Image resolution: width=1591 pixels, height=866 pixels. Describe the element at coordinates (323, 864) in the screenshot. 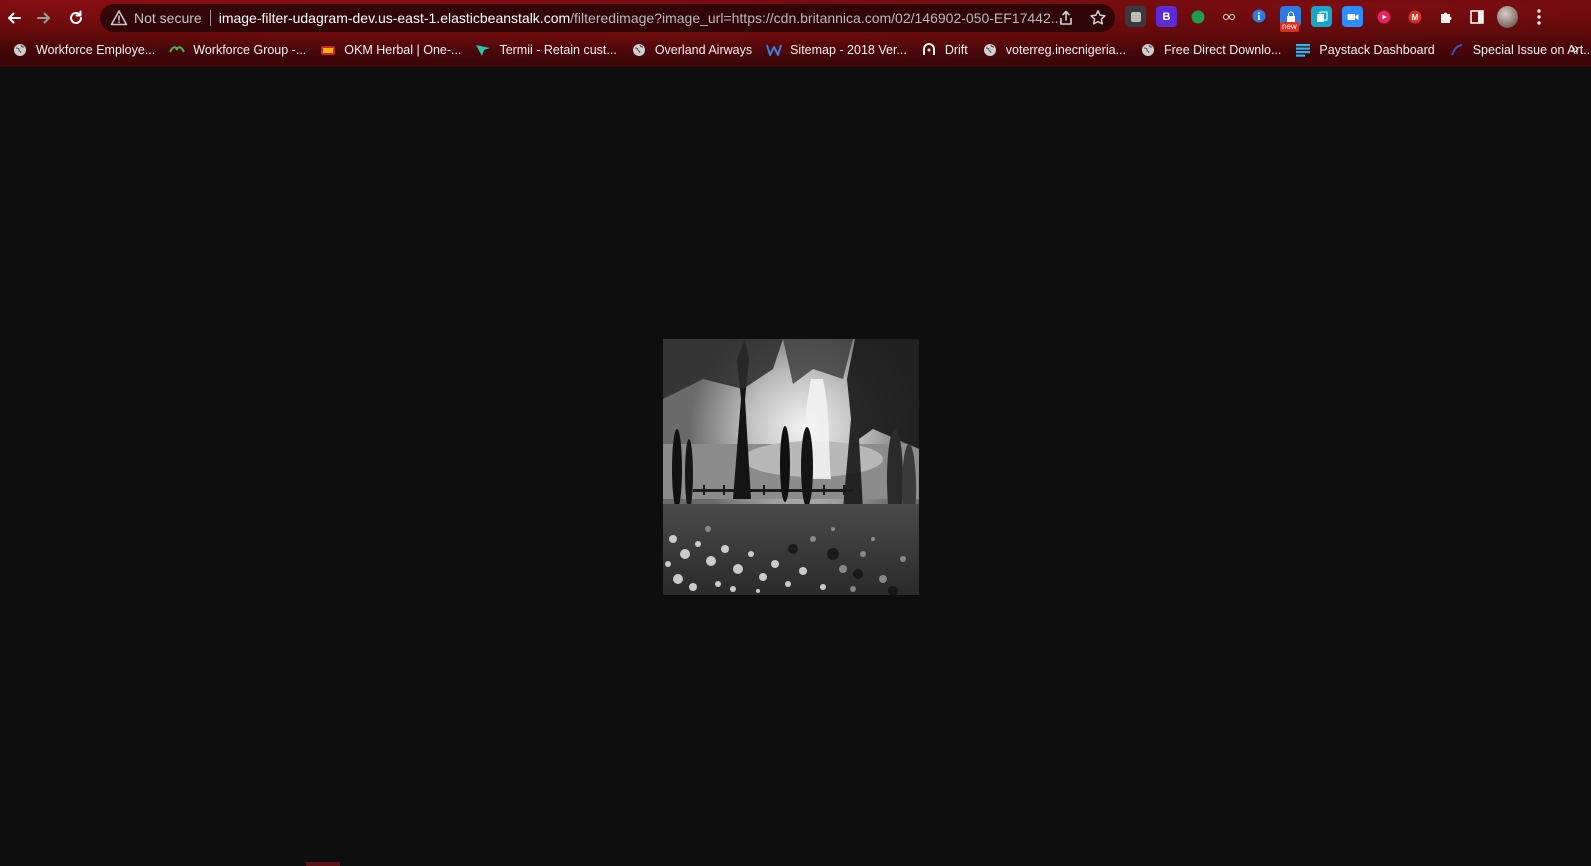

I see `taskbar-indicator` at that location.